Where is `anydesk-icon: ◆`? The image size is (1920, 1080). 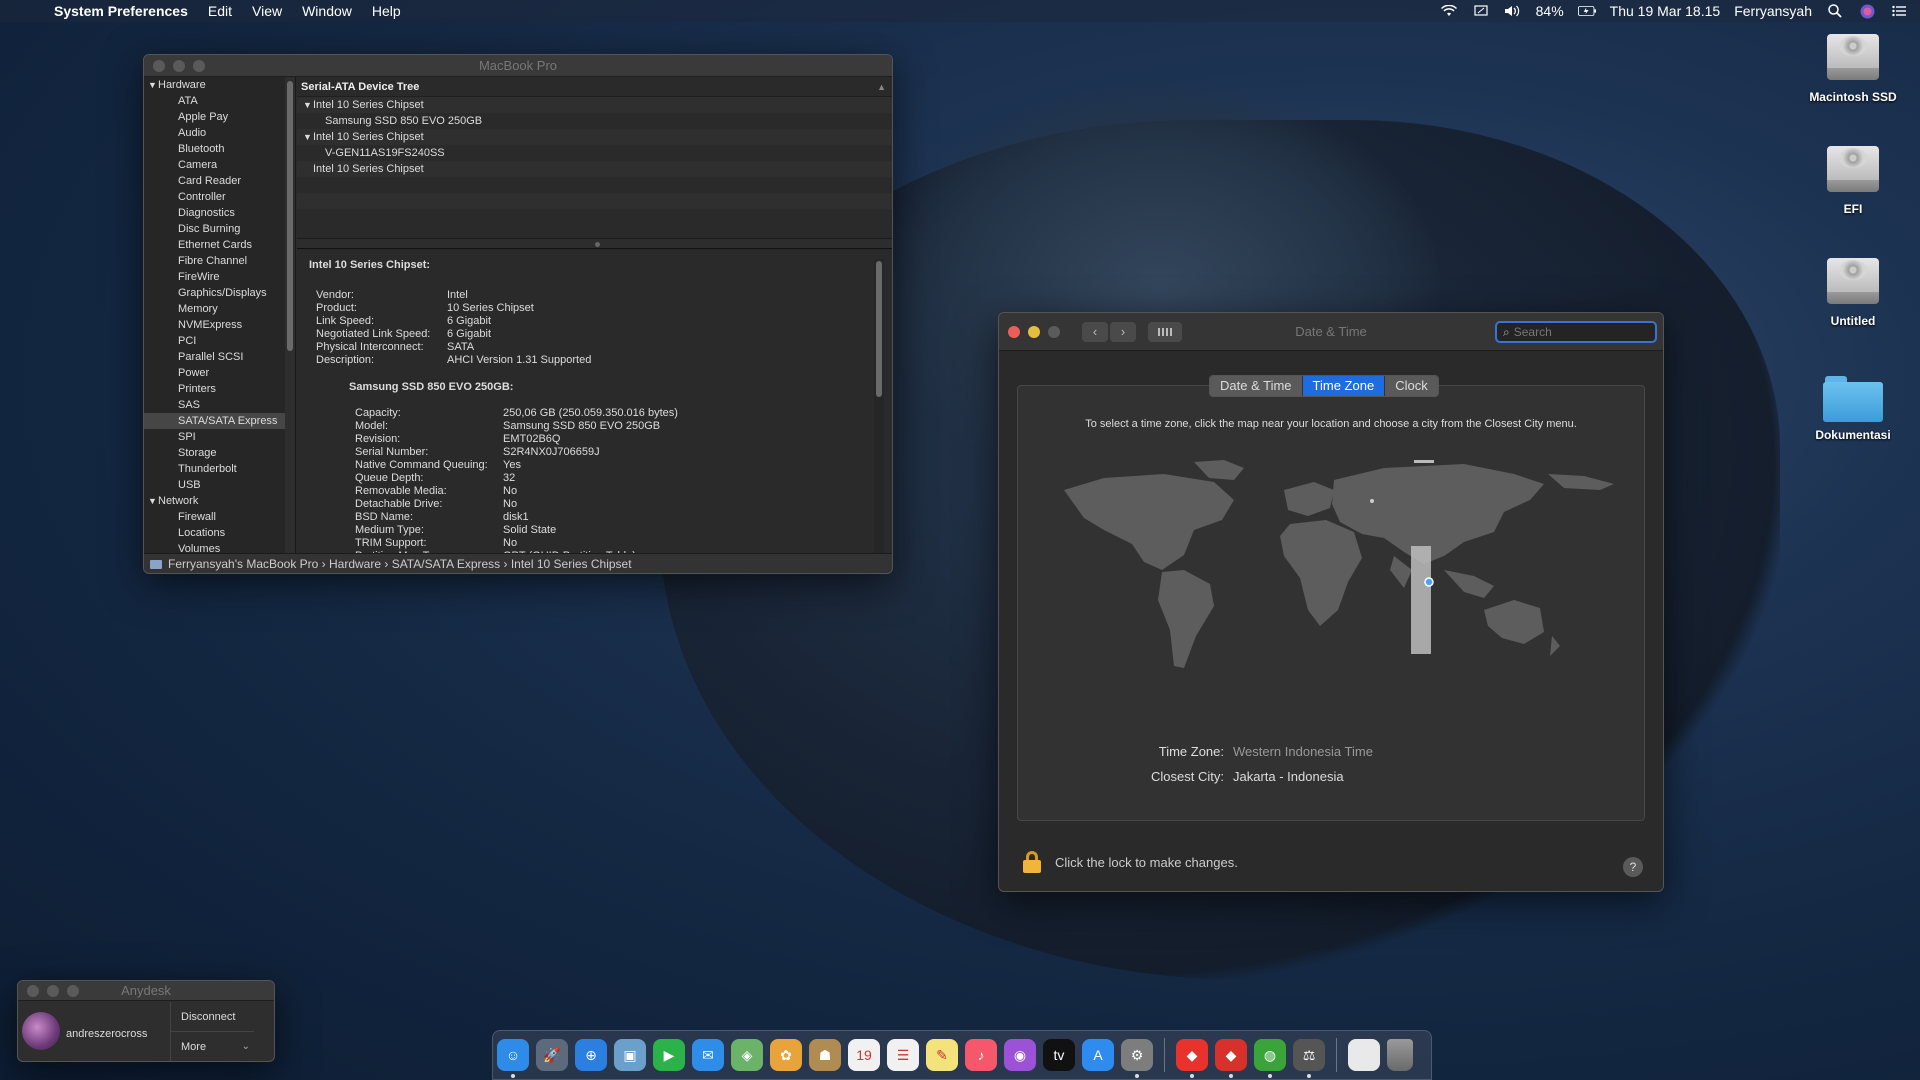
anydesk-icon: ◆ is located at coordinates (1192, 1058).